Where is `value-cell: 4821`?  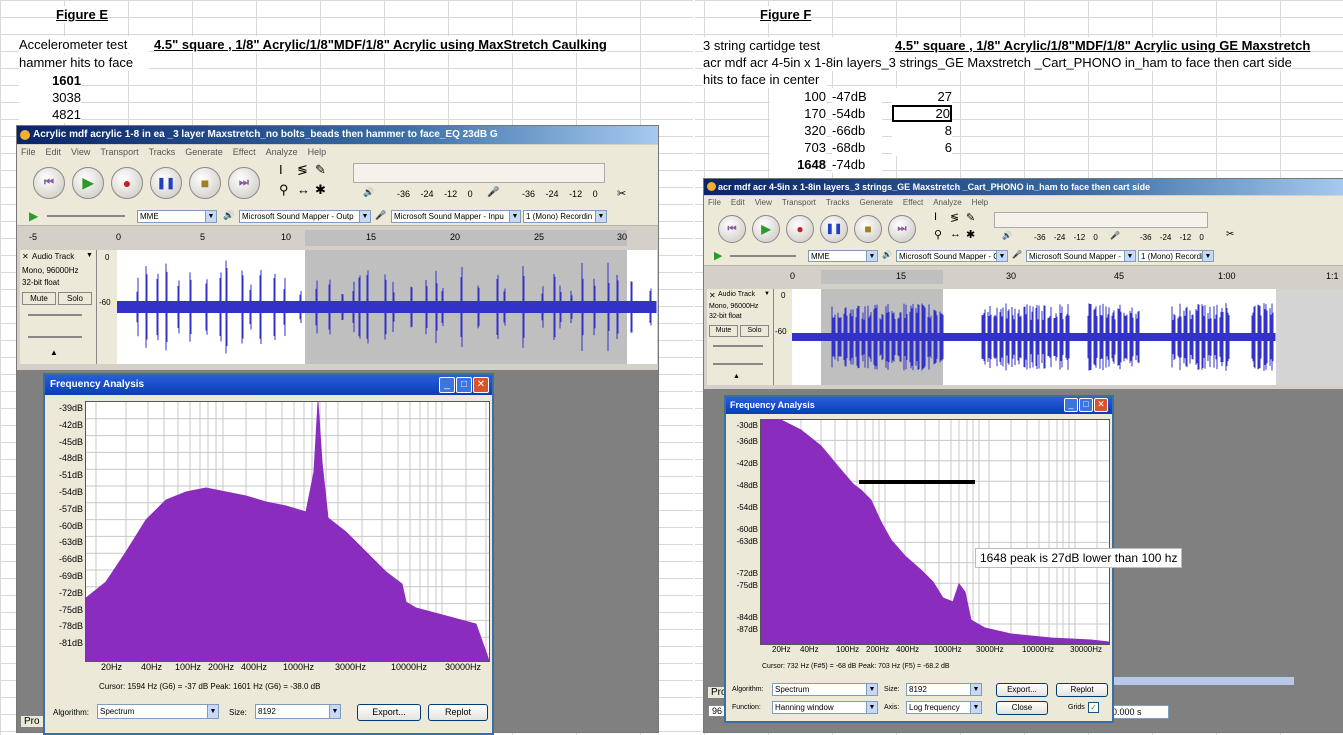
value-cell: 4821 is located at coordinates (50, 114).